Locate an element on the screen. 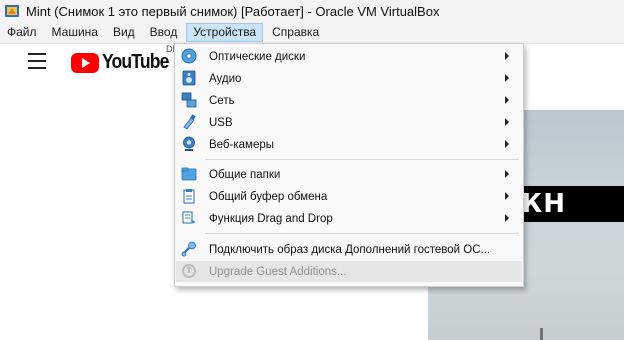 The image size is (624, 340). optical-disc-icon is located at coordinates (189, 56).